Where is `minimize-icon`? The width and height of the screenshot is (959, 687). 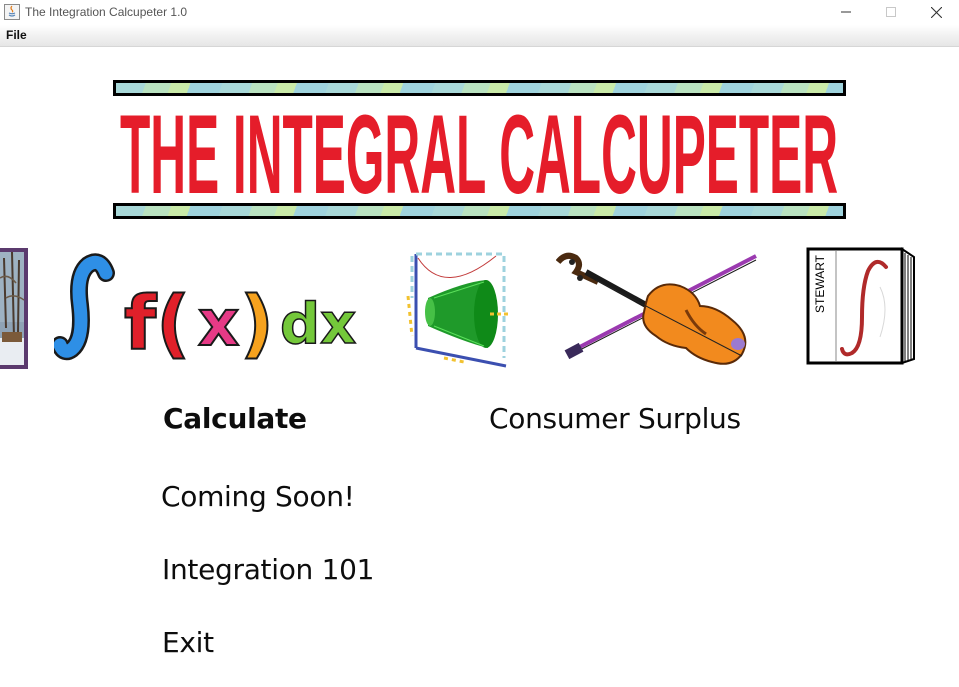
minimize-icon is located at coordinates (846, 12).